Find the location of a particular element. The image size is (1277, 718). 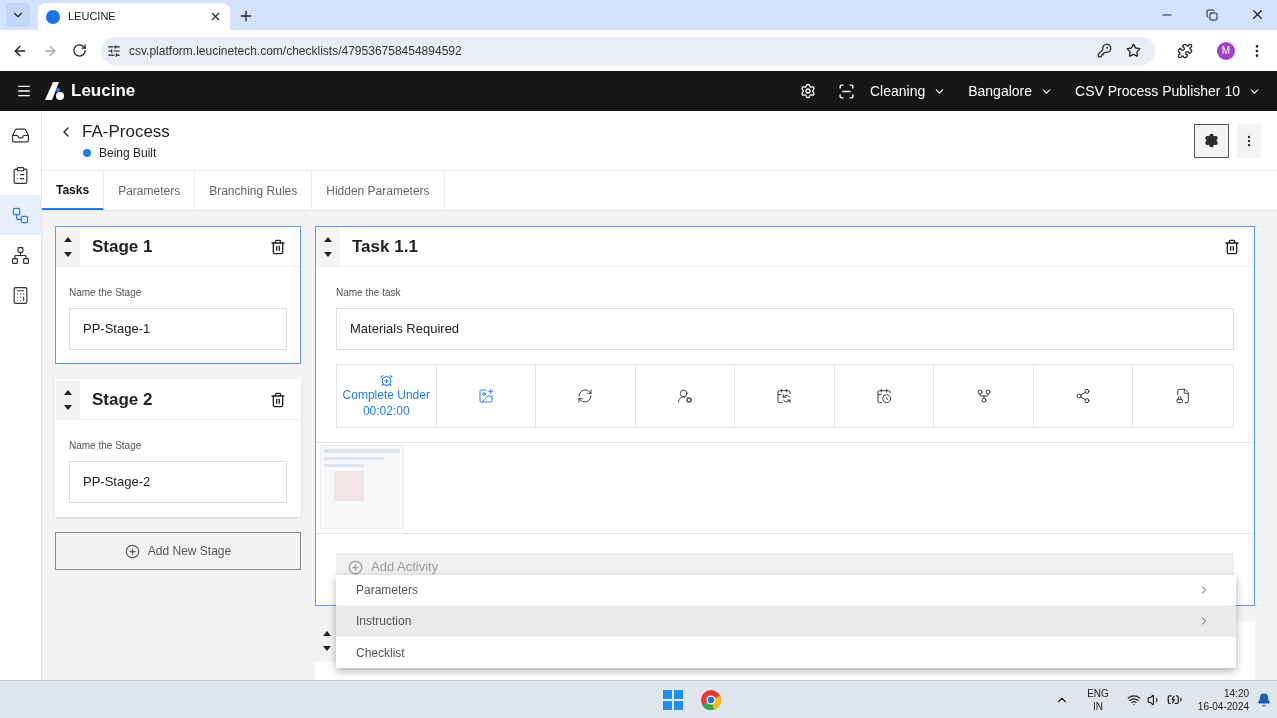

tab-title: LEUCINE is located at coordinates (92, 17).